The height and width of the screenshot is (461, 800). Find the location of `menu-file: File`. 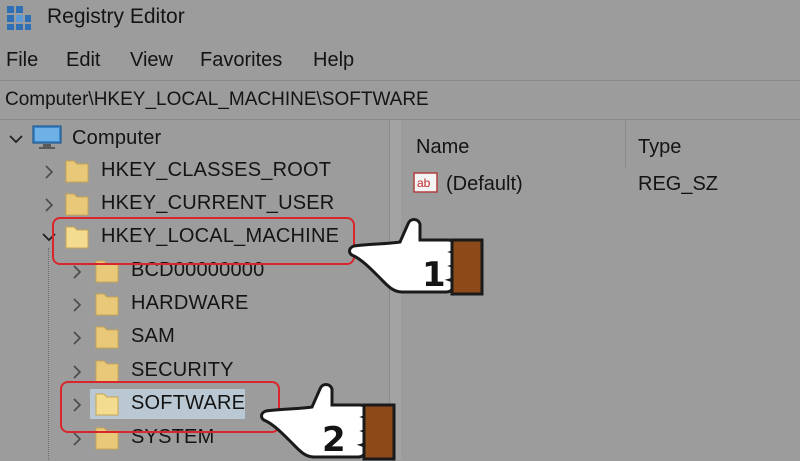

menu-file: File is located at coordinates (22, 60).